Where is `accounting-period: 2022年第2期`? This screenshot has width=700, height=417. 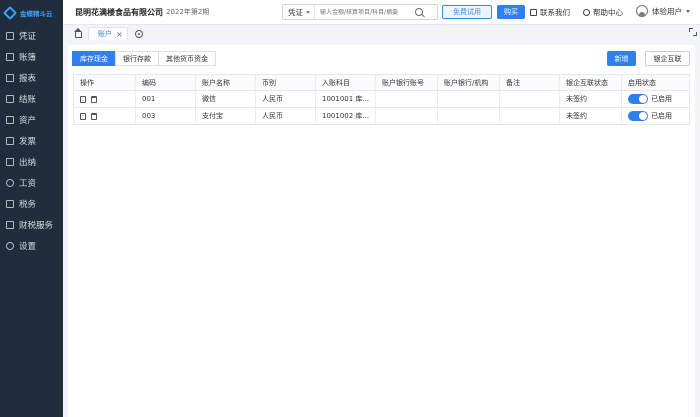
accounting-period: 2022年第2期 is located at coordinates (188, 12).